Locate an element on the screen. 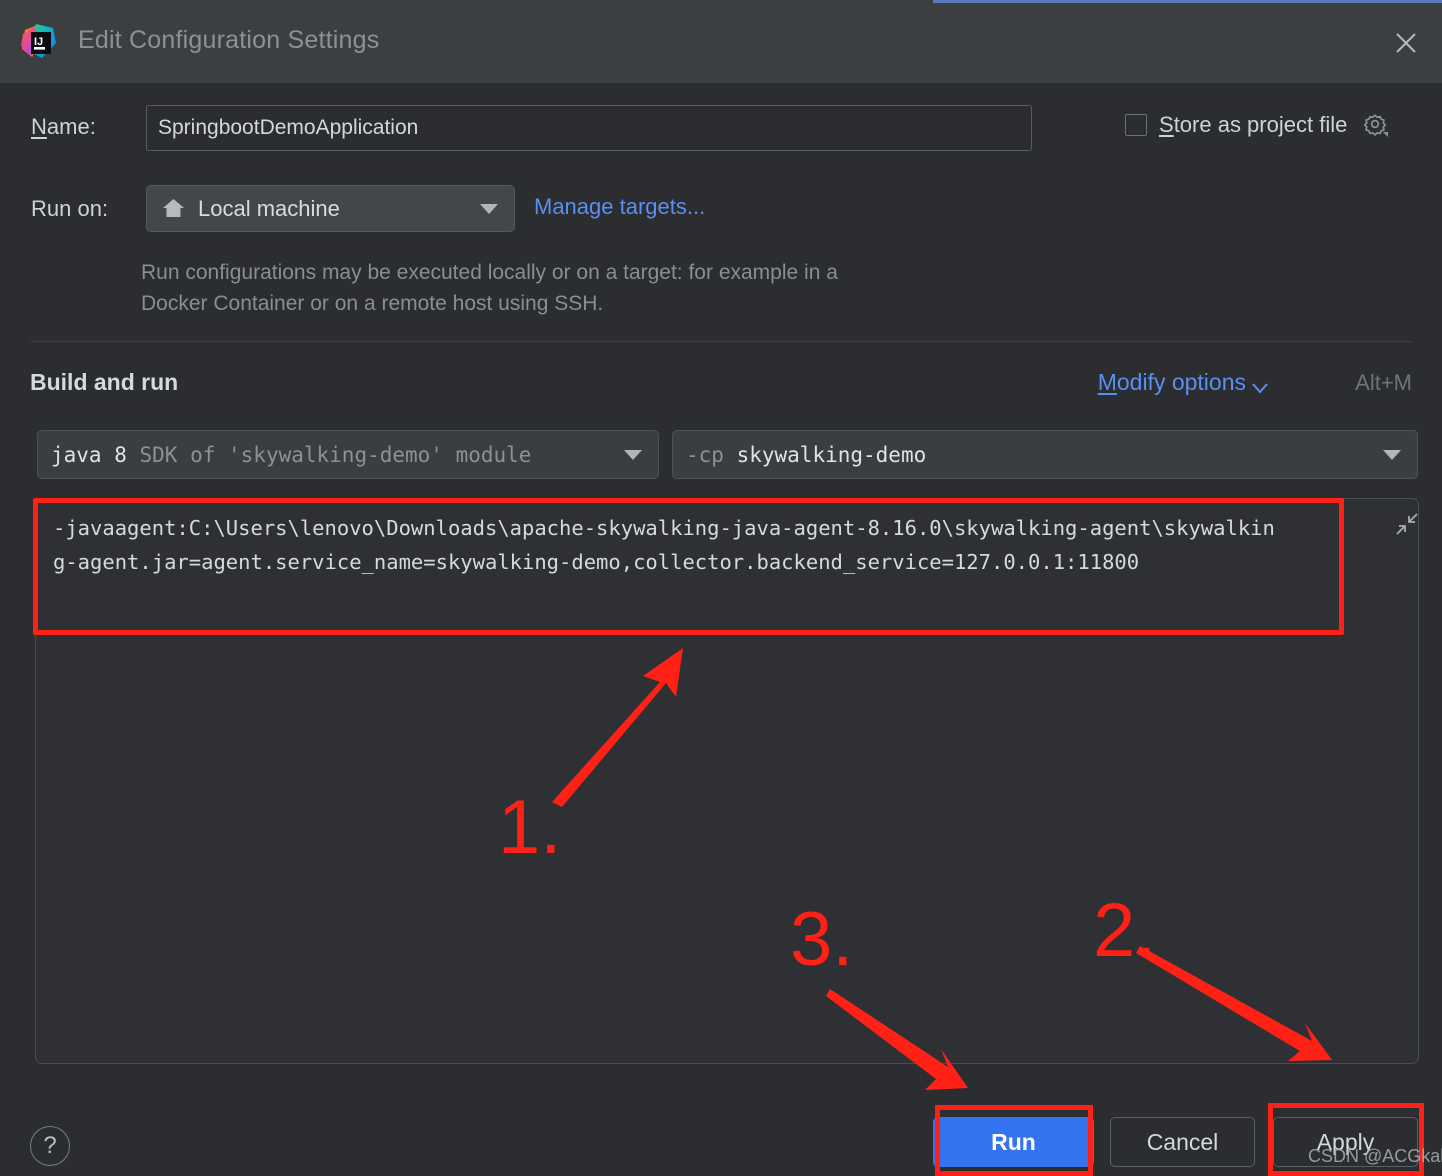  classpath-flag: -cp is located at coordinates (705, 454).